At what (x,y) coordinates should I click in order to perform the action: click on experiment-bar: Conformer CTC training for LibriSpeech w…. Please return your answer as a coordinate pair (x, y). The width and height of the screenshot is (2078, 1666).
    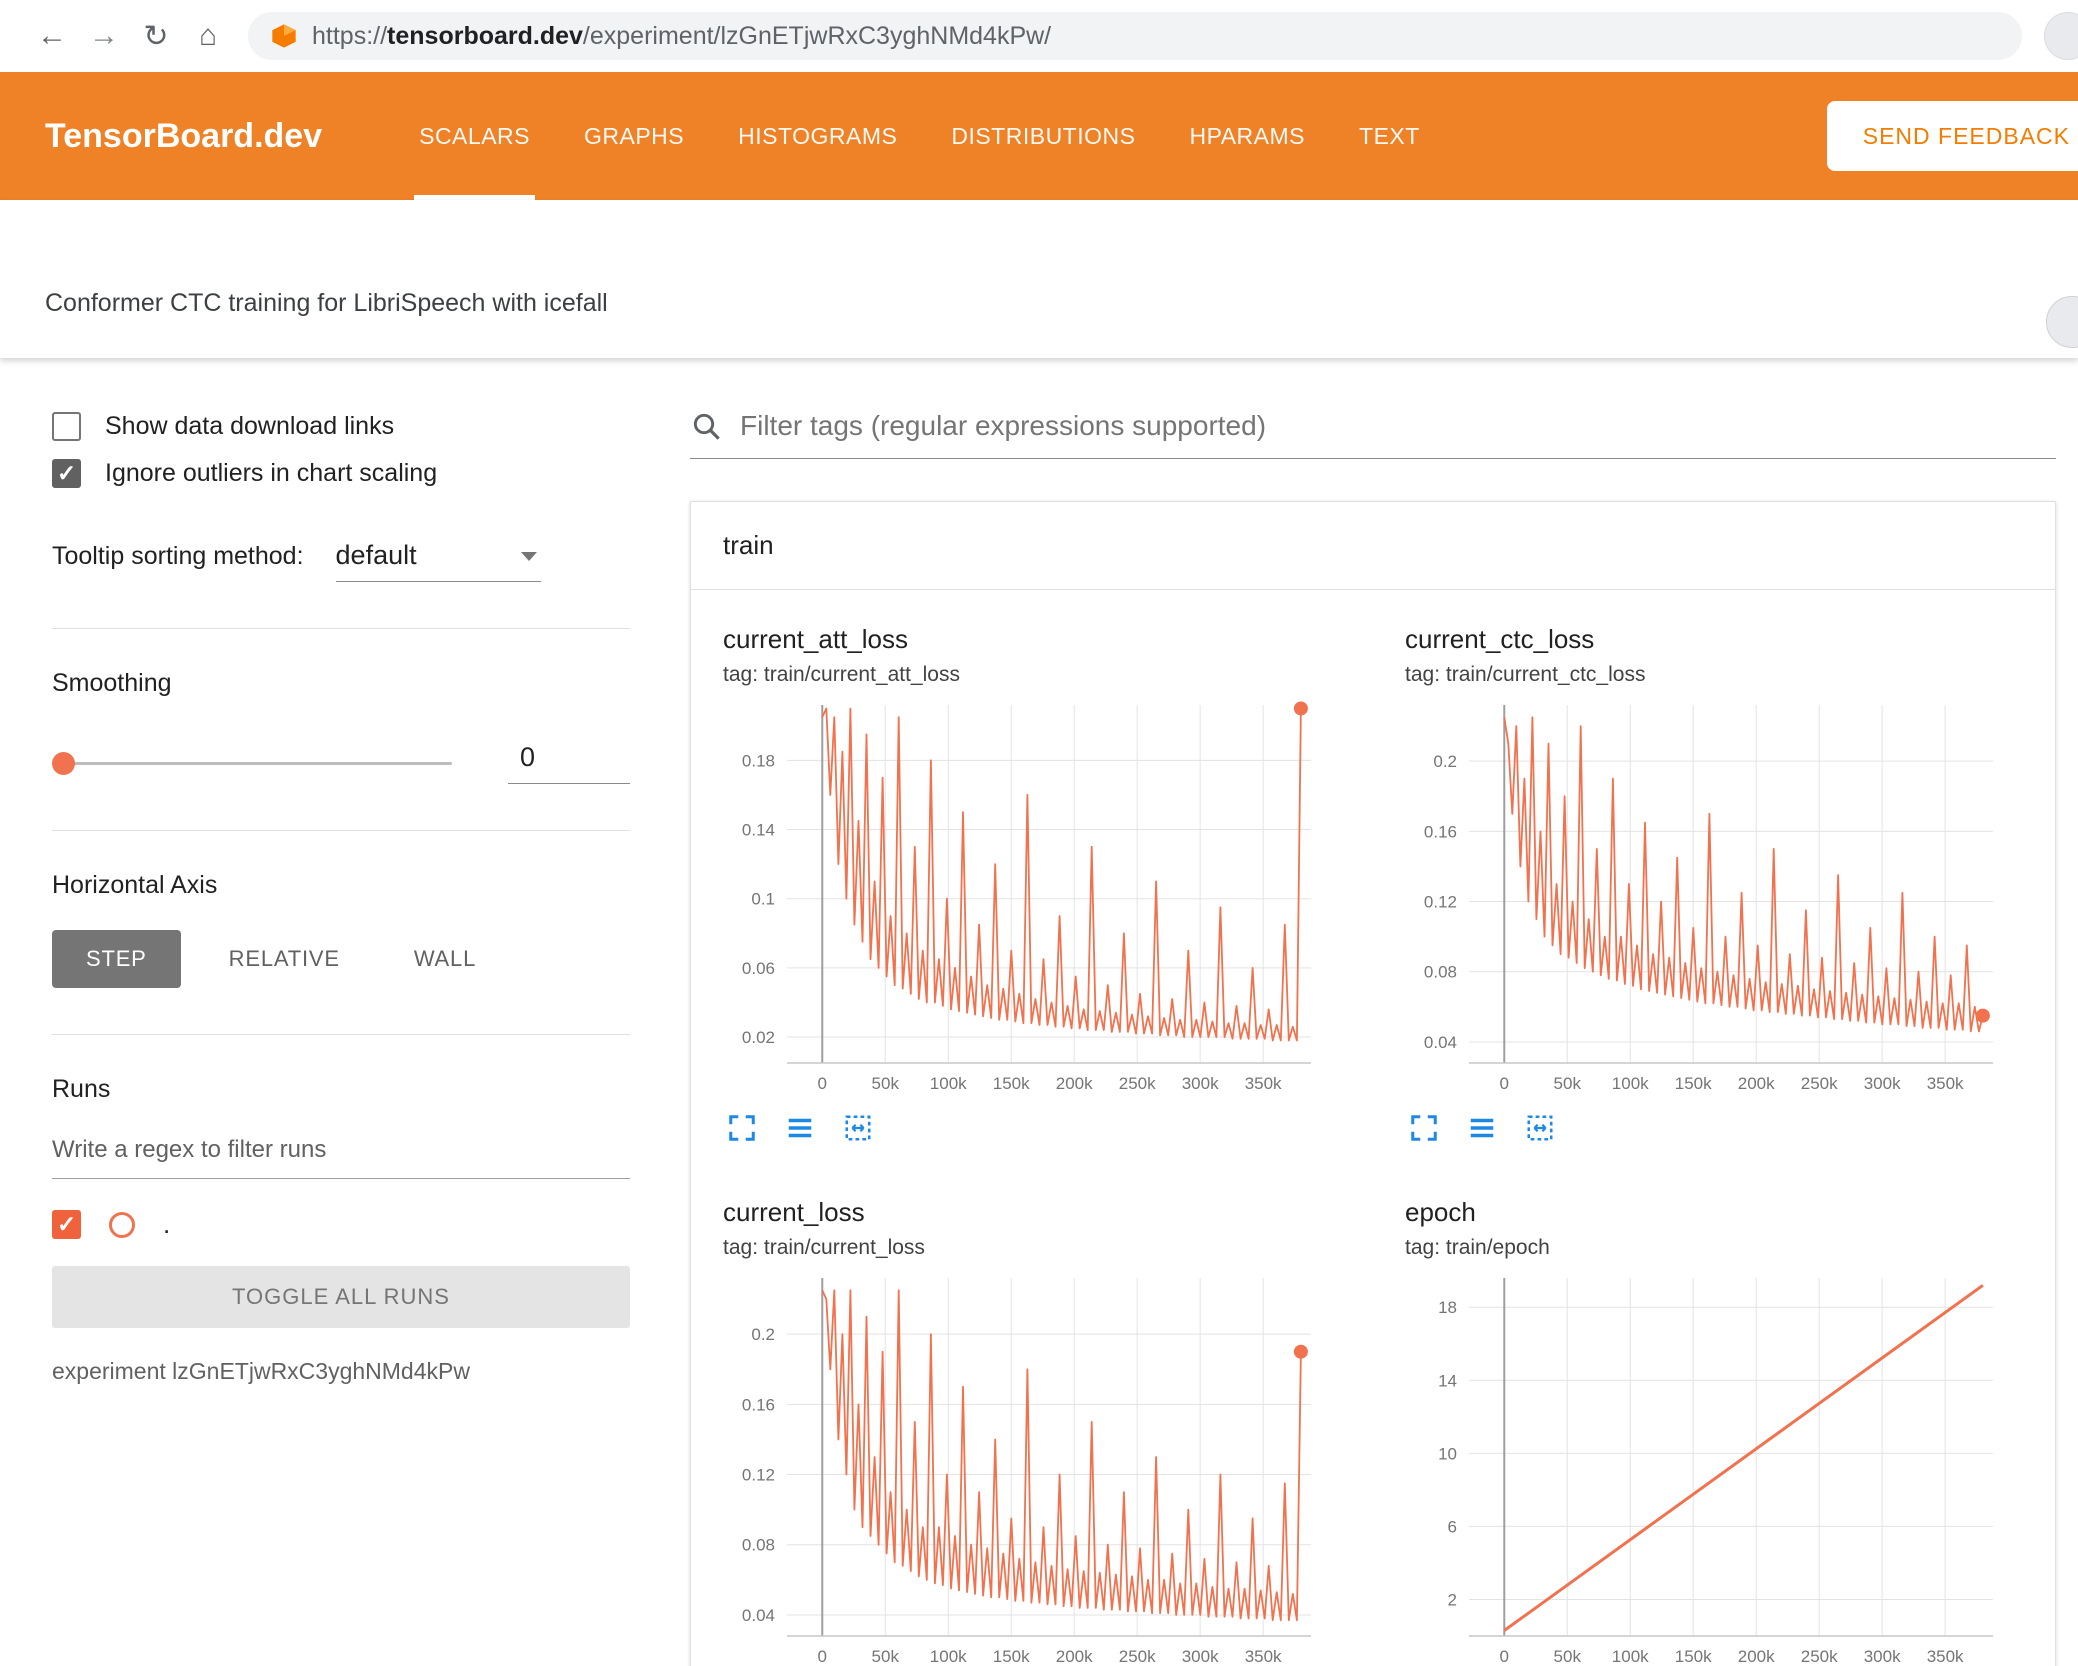
    Looking at the image, I should click on (1039, 279).